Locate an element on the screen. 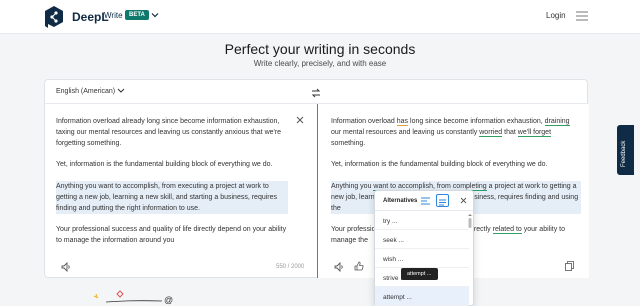 The height and width of the screenshot is (306, 640). alternatives-title: Alternatives is located at coordinates (400, 201).